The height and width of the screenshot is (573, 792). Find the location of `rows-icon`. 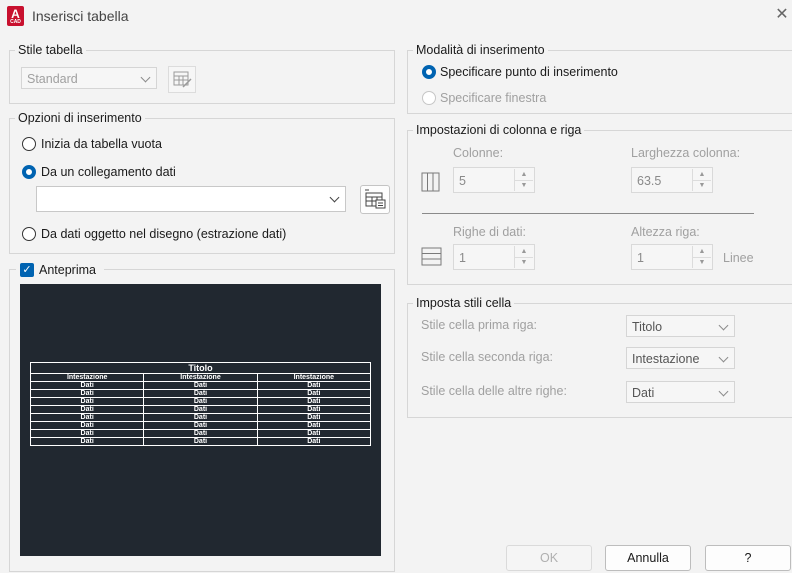

rows-icon is located at coordinates (431, 256).